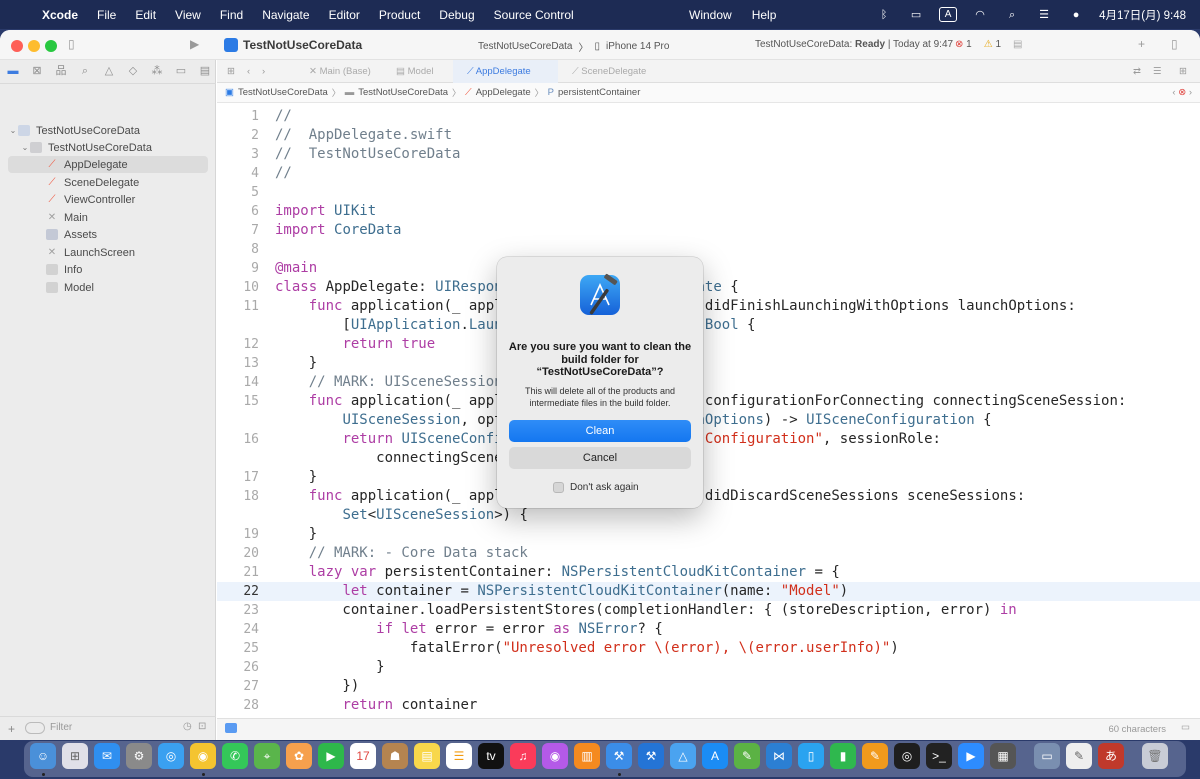 The height and width of the screenshot is (779, 1200). What do you see at coordinates (710, 15) in the screenshot?
I see `menu-window: Window` at bounding box center [710, 15].